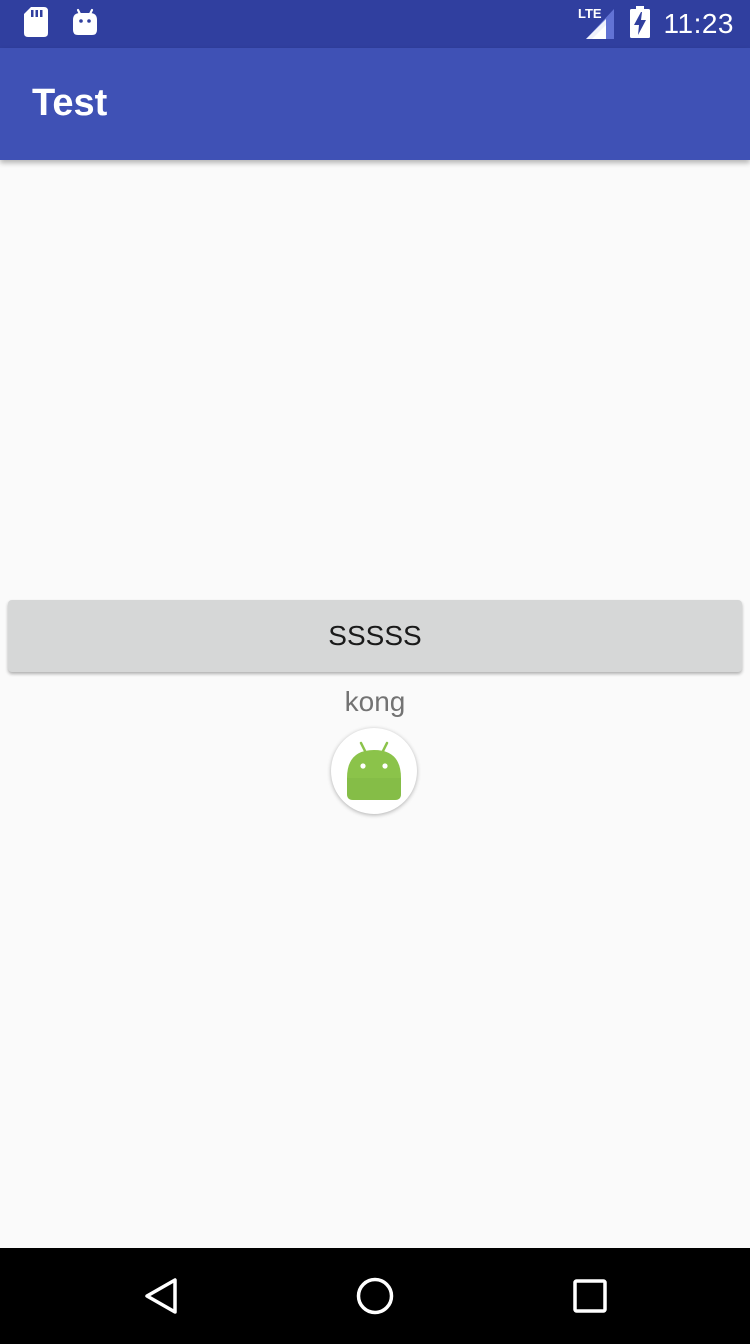 This screenshot has width=750, height=1344. I want to click on android-robot-icon, so click(374, 770).